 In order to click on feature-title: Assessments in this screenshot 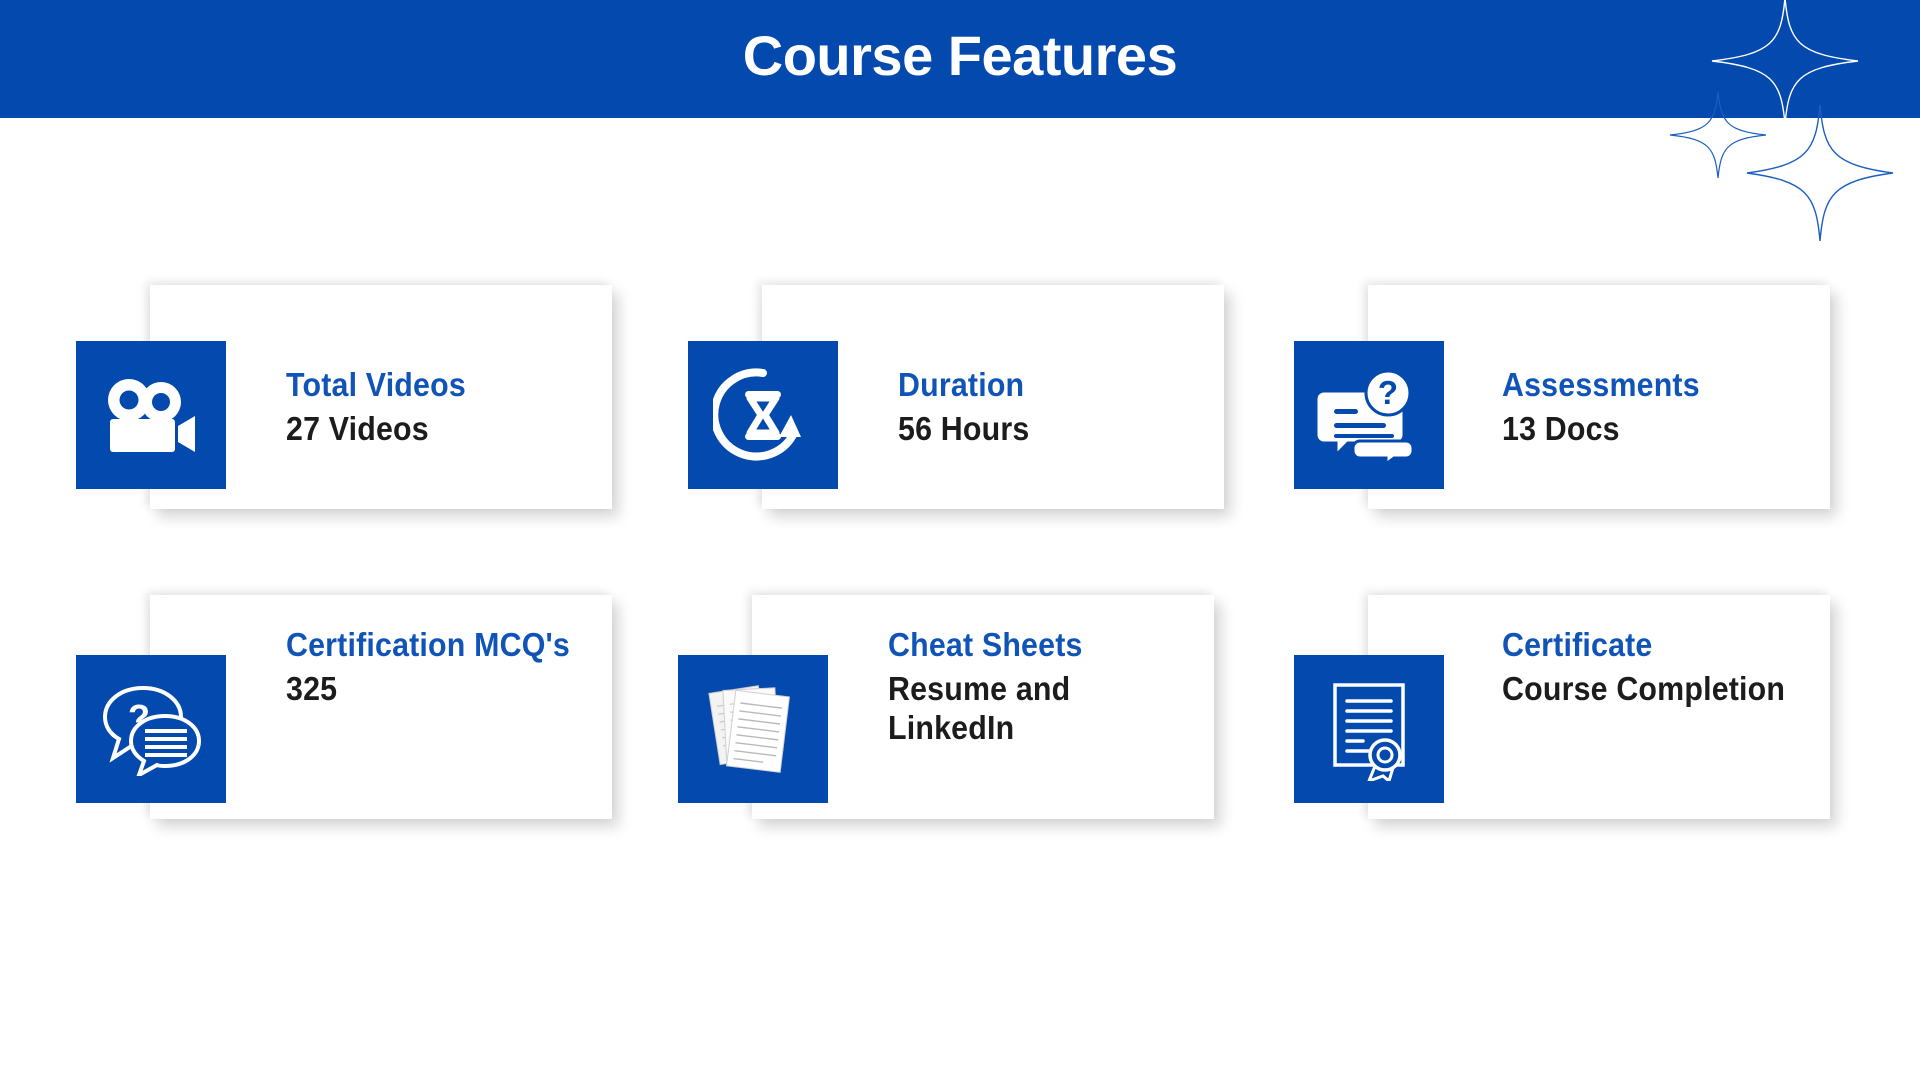, I will do `click(1601, 384)`.